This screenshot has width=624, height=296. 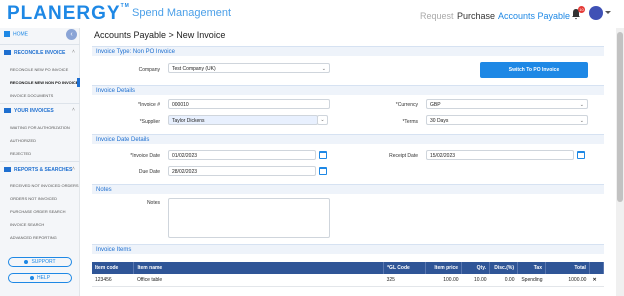 What do you see at coordinates (40, 278) in the screenshot?
I see `help-button: HELP` at bounding box center [40, 278].